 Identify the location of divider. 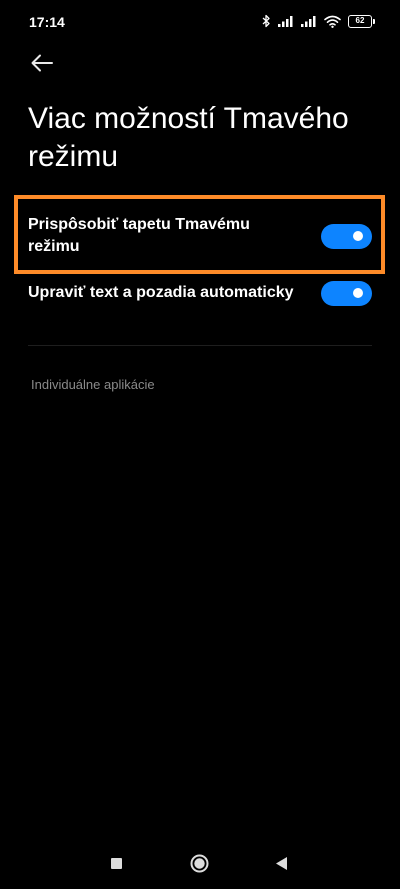
(200, 345).